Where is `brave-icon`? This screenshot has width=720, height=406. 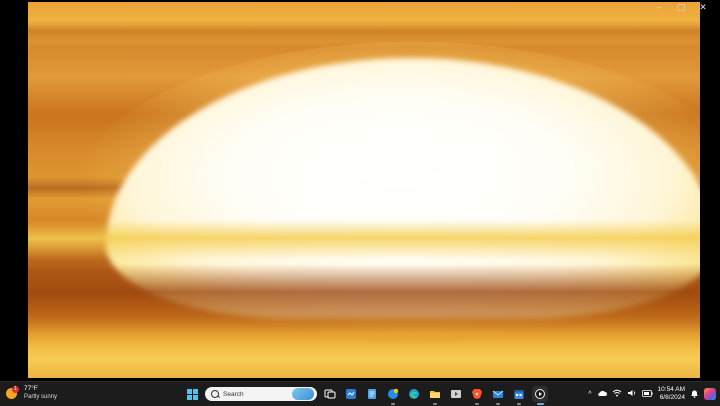 brave-icon is located at coordinates (477, 395).